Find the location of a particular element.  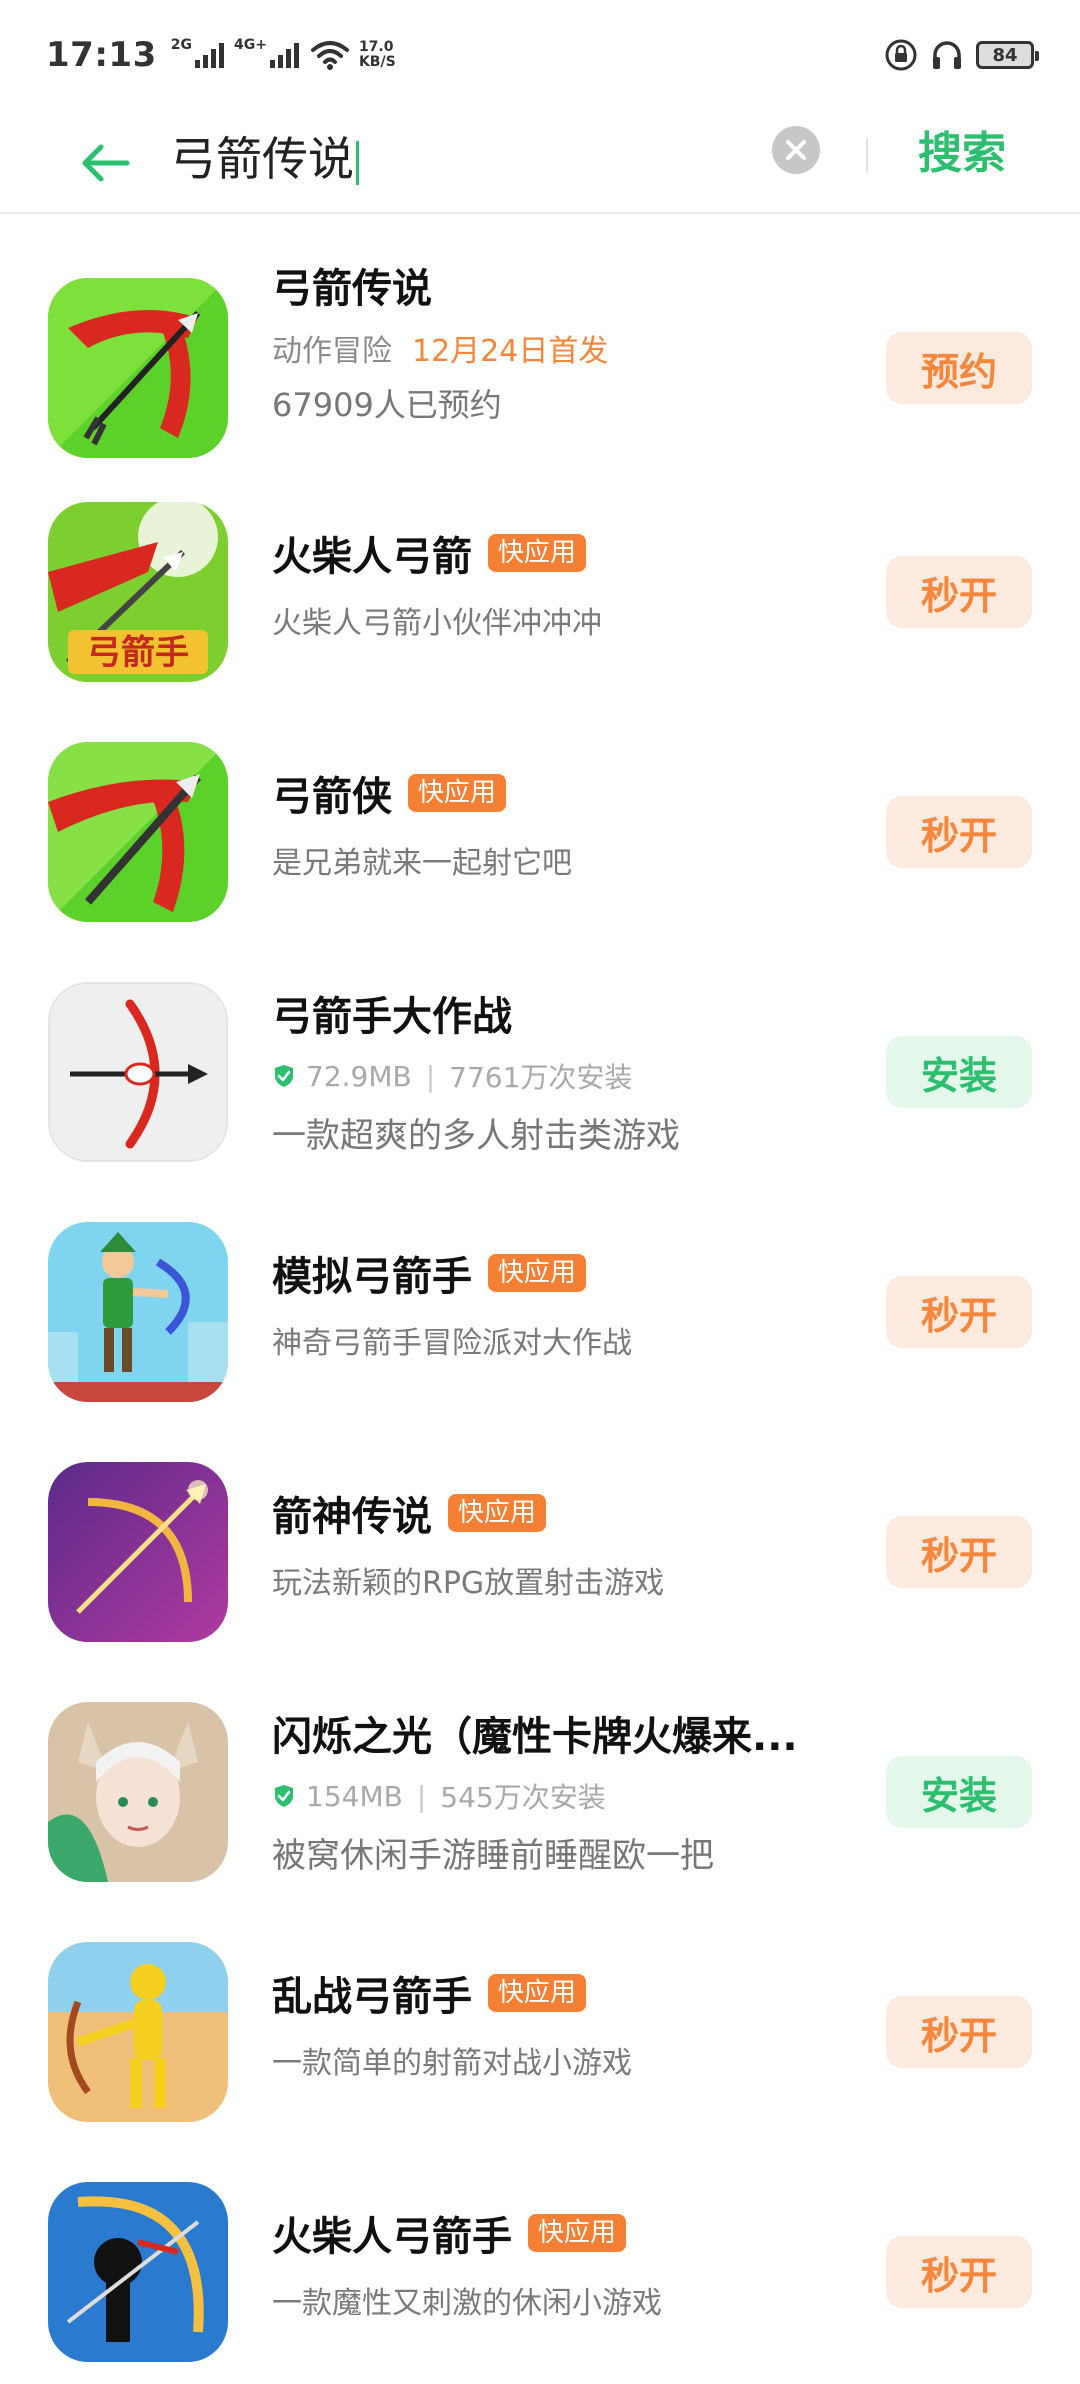

network-speed: 17.0 KB/S is located at coordinates (377, 55).